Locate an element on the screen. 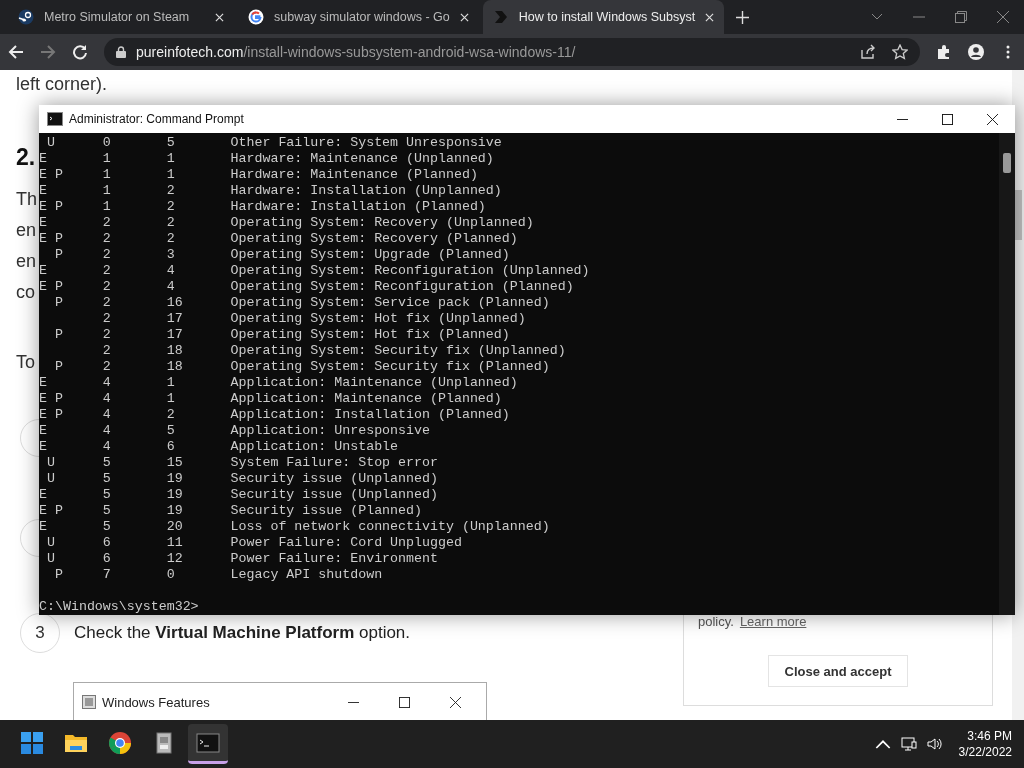  console-line: E P 1 2 Hardware: Installation (Planned) is located at coordinates (263, 207).